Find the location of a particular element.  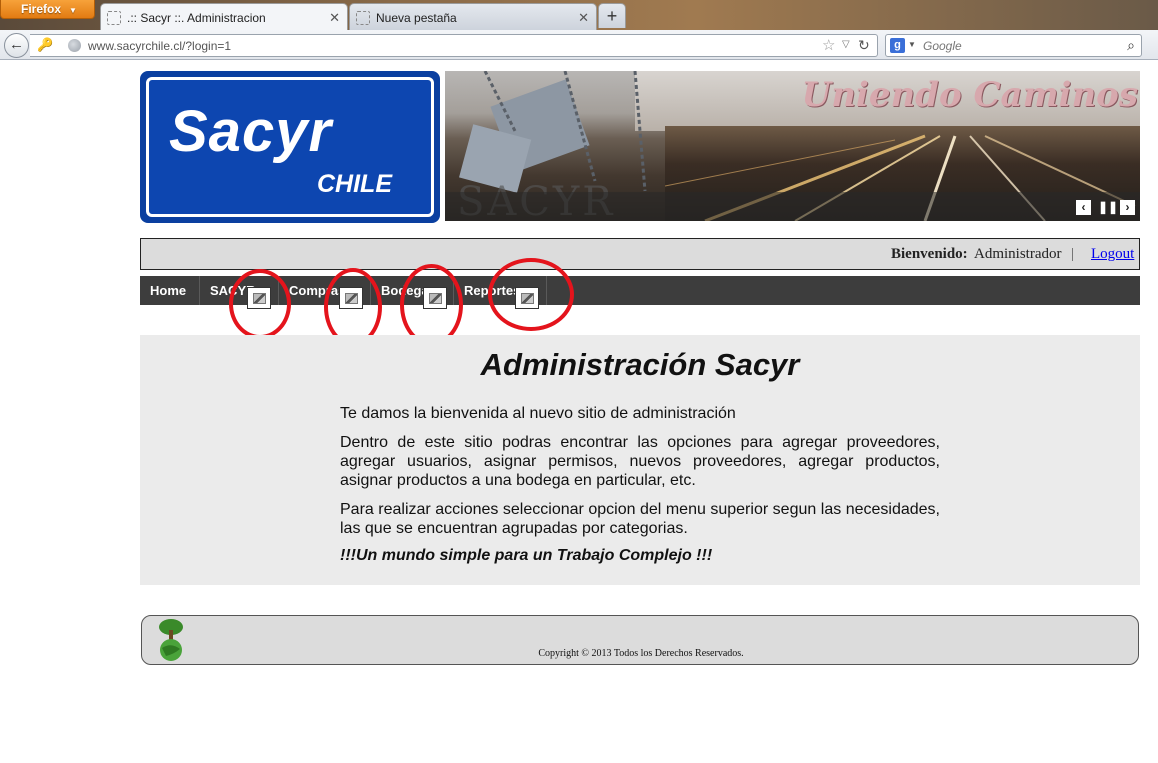

welcome-label: Bienvenido: is located at coordinates (929, 254).